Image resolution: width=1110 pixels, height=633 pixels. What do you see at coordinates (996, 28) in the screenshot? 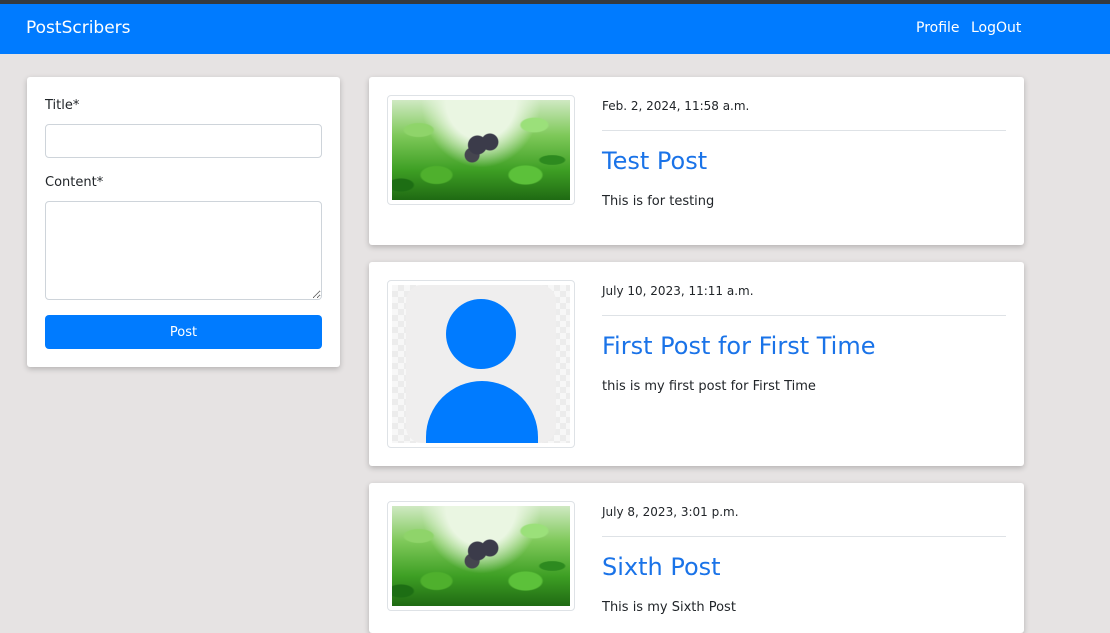
I see `nav-logout-link: LogOut` at bounding box center [996, 28].